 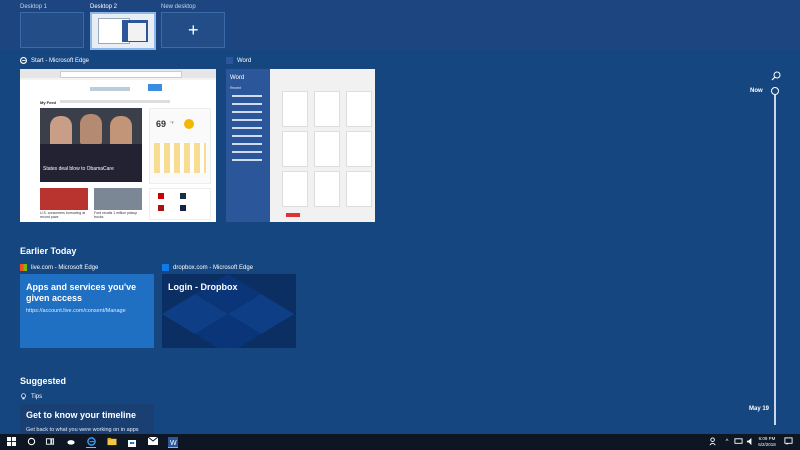 I want to click on clock: 6:09 PM 6/2/2018, so click(x=767, y=442).